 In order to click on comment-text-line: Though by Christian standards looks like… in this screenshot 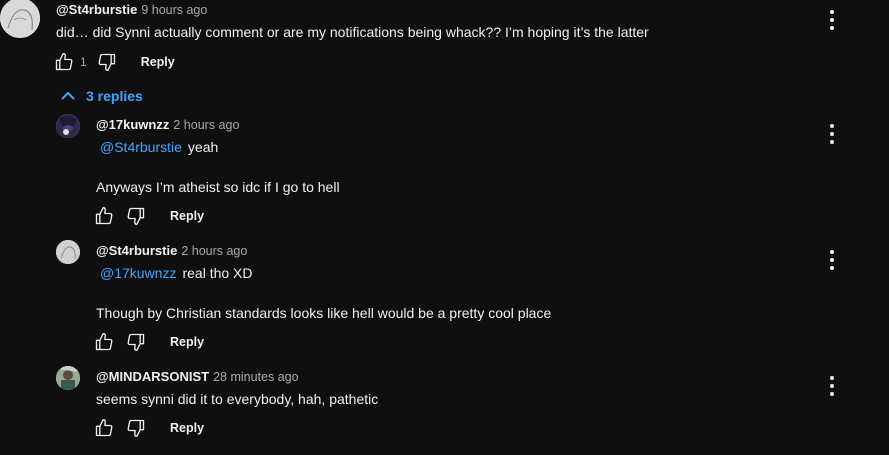, I will do `click(324, 313)`.